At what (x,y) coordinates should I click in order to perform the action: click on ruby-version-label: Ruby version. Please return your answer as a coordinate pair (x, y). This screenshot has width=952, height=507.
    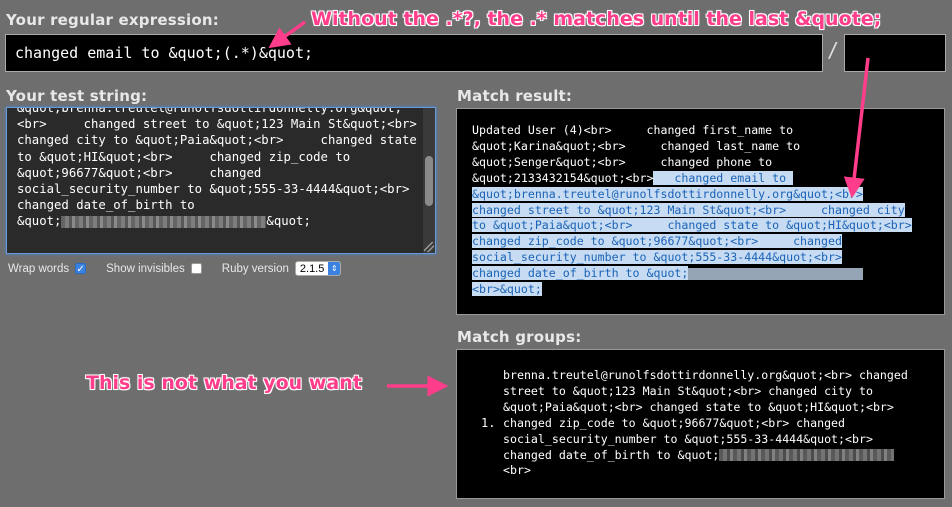
    Looking at the image, I should click on (255, 268).